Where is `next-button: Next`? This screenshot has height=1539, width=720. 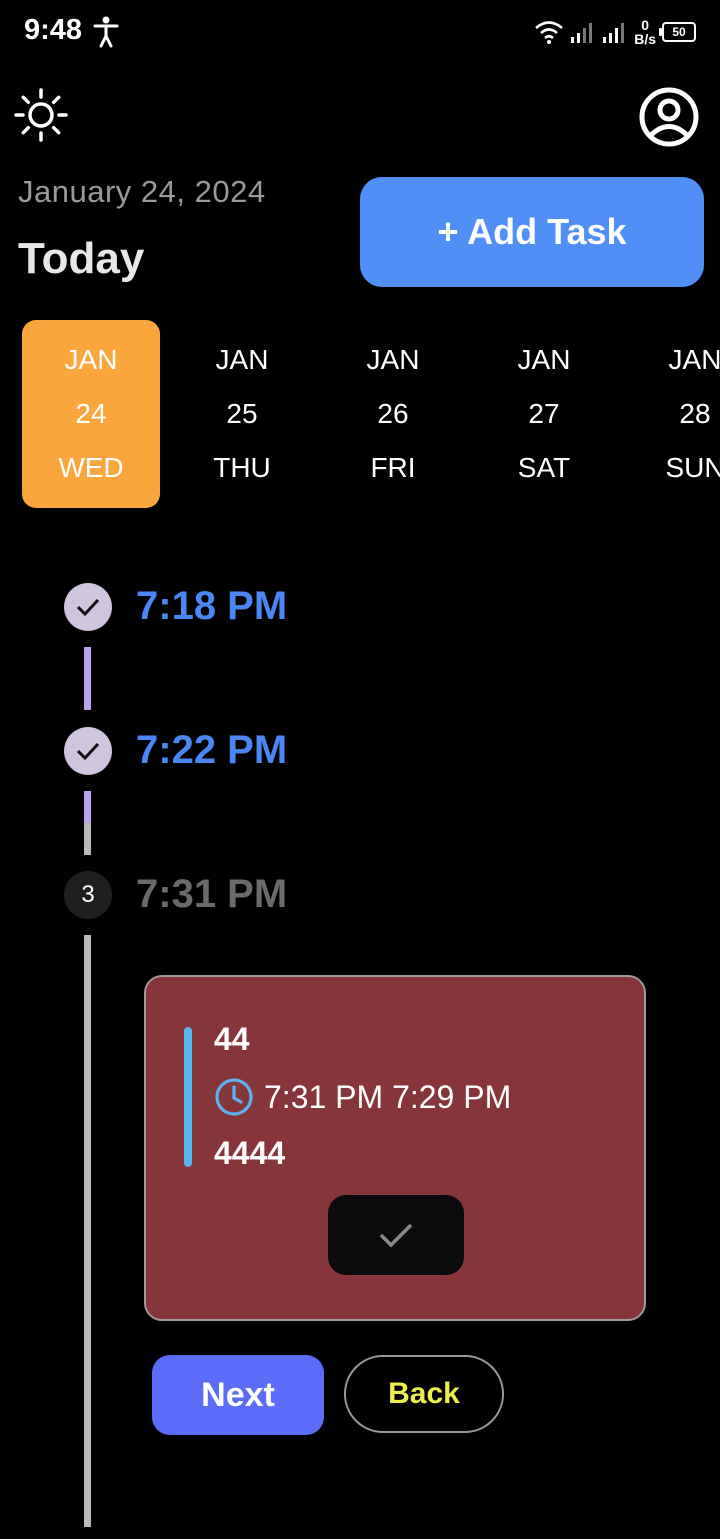 next-button: Next is located at coordinates (238, 1395).